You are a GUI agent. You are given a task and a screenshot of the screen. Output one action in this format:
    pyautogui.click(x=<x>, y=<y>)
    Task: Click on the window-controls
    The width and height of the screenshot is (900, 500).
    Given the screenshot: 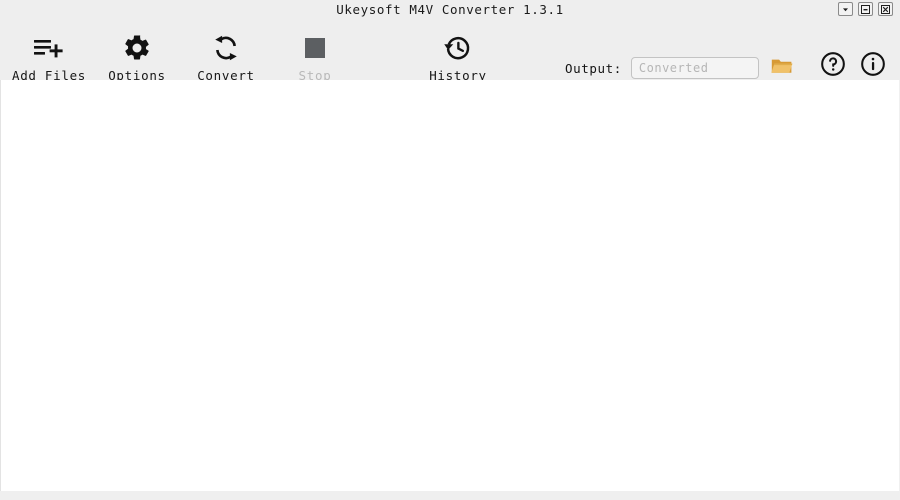 What is the action you would take?
    pyautogui.click(x=865, y=9)
    